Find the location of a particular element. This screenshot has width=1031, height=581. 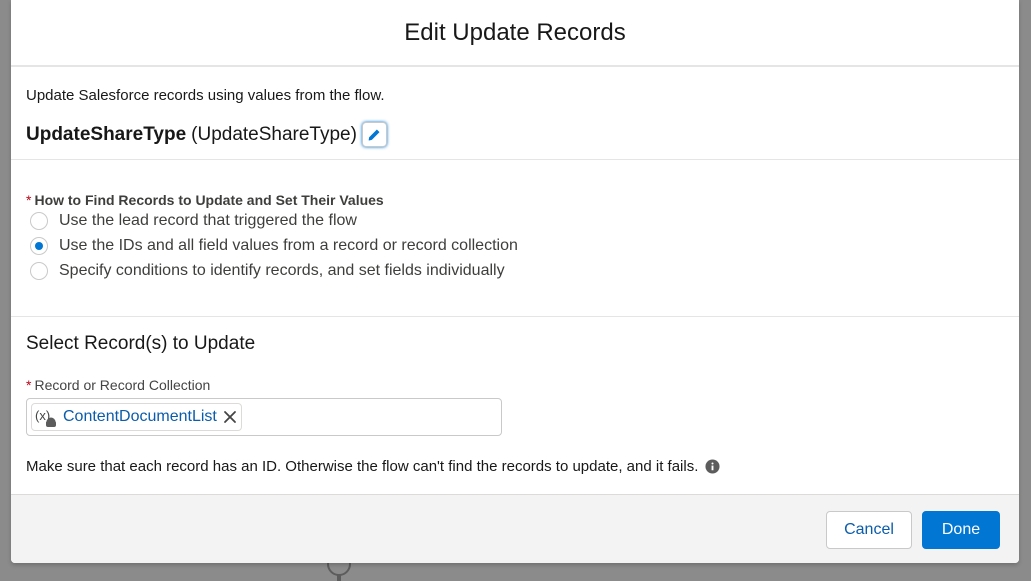

edit-label-button is located at coordinates (374, 134).